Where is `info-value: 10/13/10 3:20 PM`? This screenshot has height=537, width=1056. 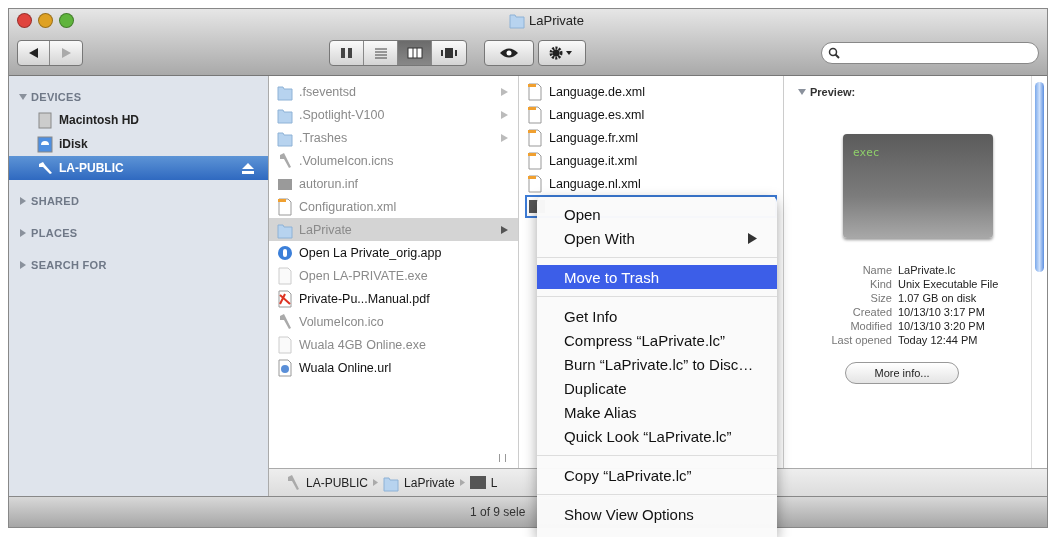
info-value: 10/13/10 3:20 PM is located at coordinates (942, 326).